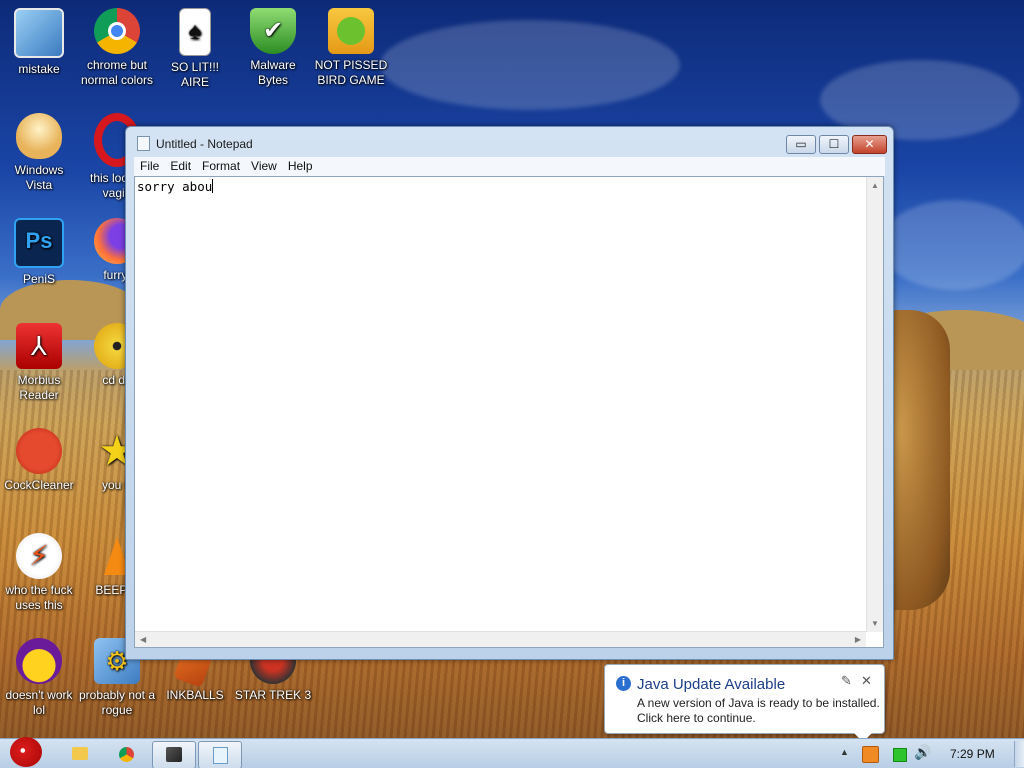  I want to click on minimize-button: ▭, so click(801, 144).